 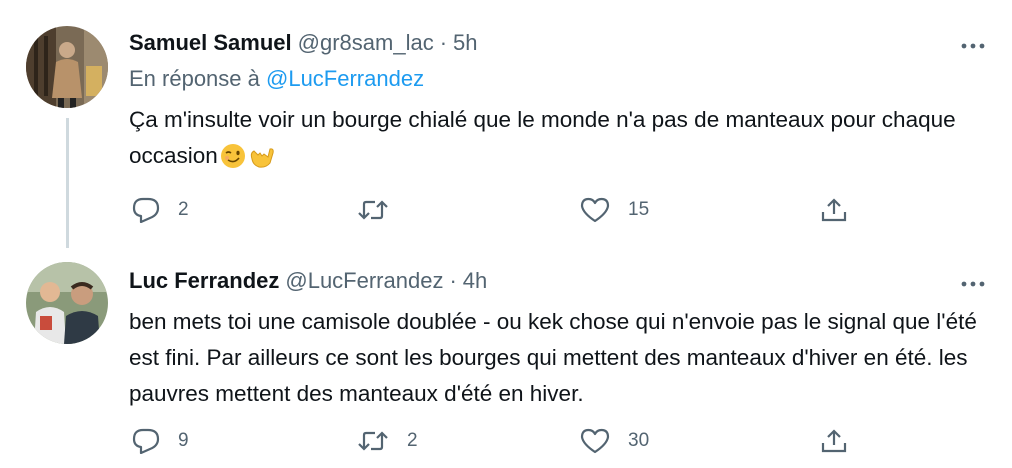 I want to click on retweet-count: 2, so click(x=412, y=440).